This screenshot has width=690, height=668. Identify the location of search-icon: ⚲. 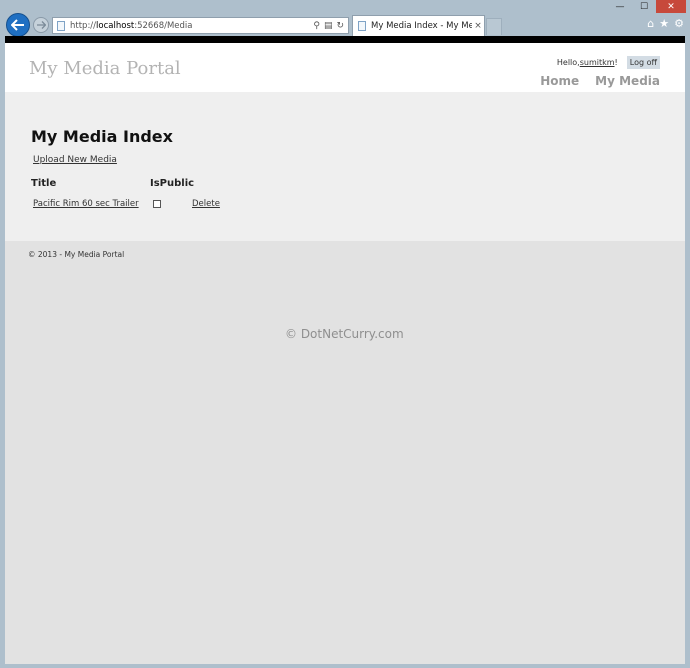
(316, 26).